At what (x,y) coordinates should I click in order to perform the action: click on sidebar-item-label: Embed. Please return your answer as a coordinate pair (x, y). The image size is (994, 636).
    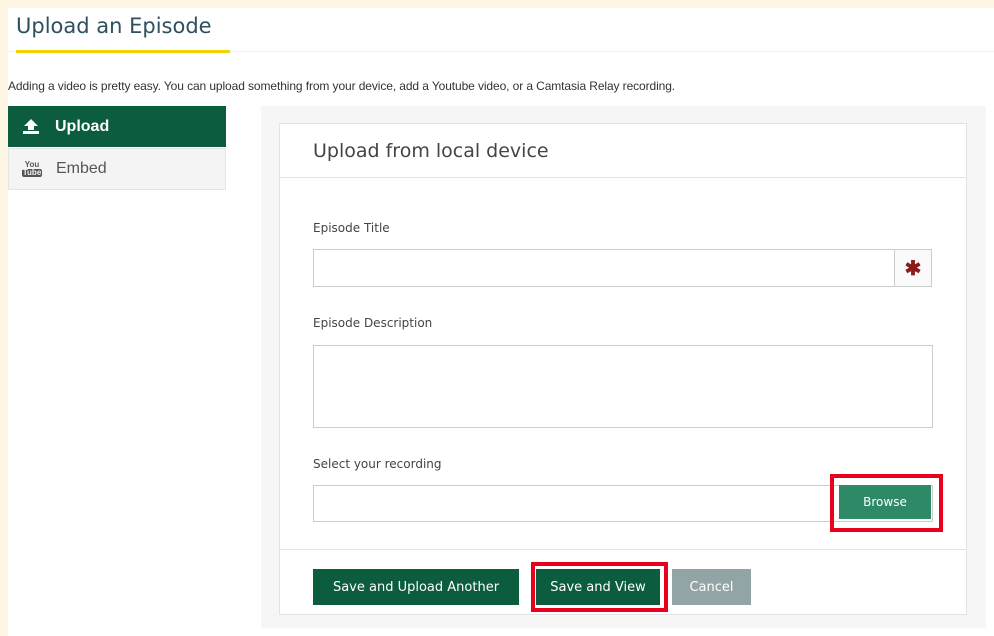
    Looking at the image, I should click on (81, 168).